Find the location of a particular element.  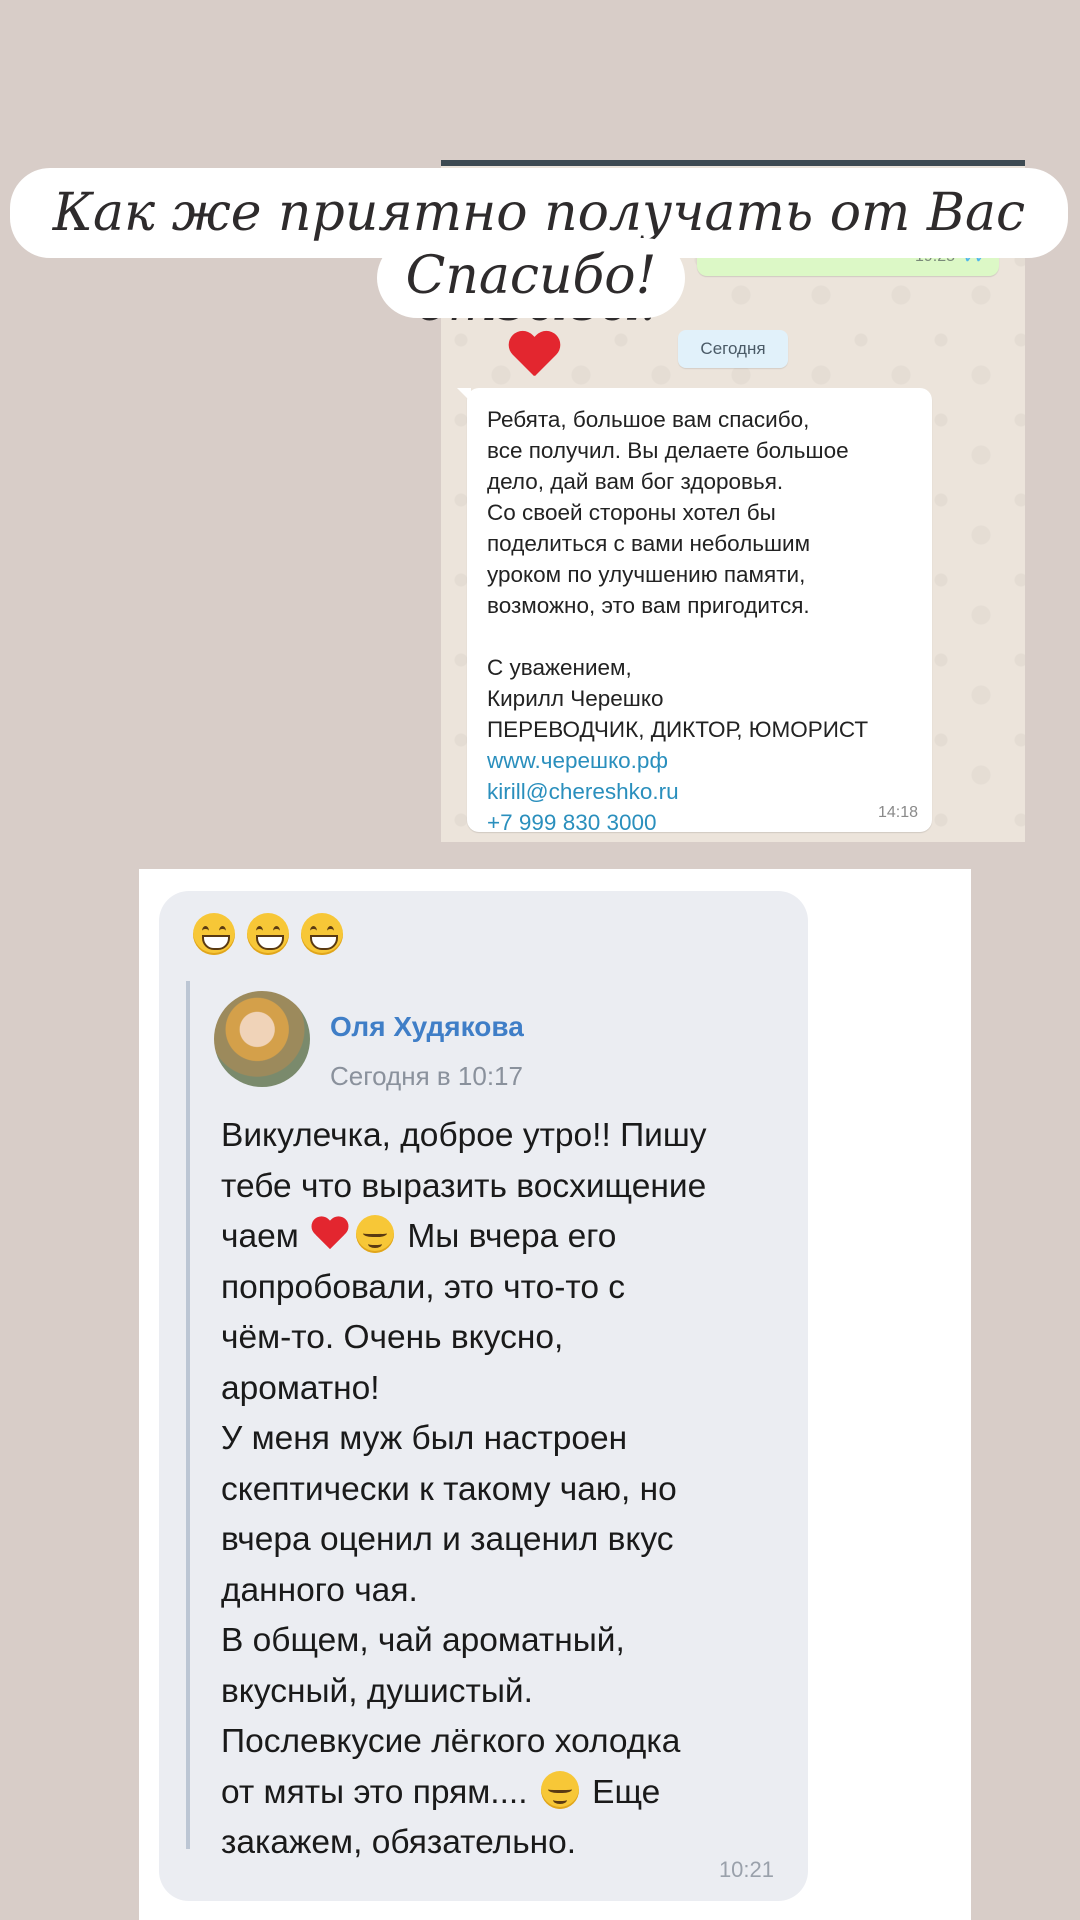

emoji-row is located at coordinates (274, 936).